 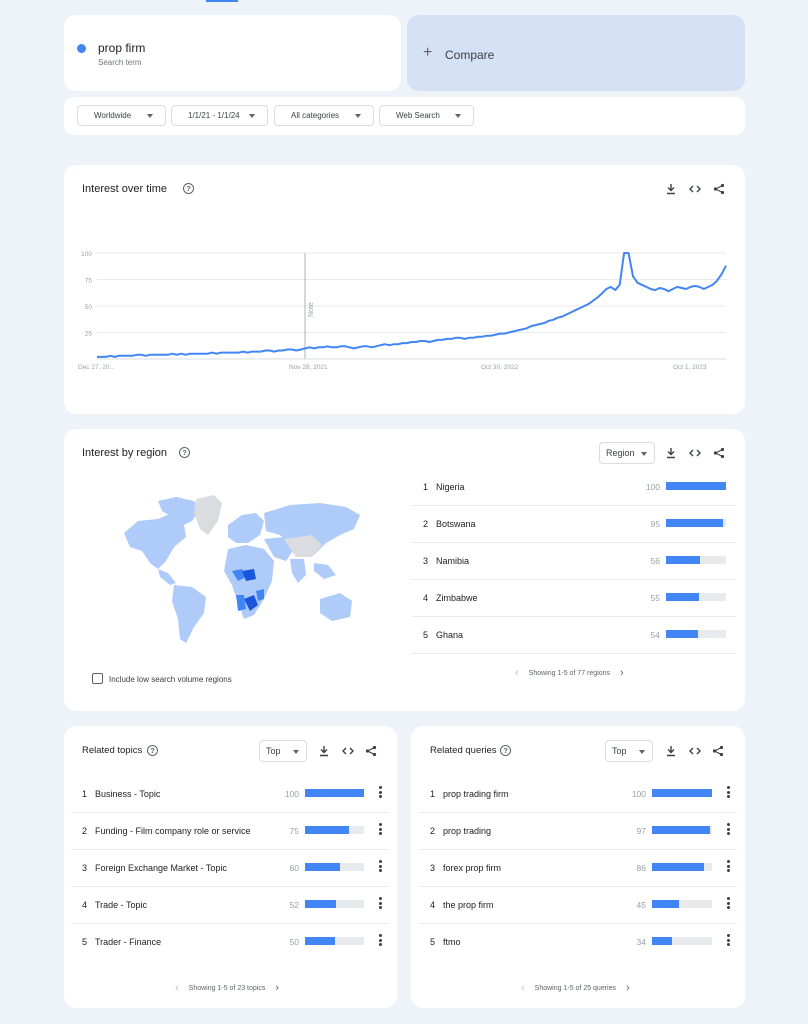 I want to click on related-queries-select: Top, so click(x=629, y=751).